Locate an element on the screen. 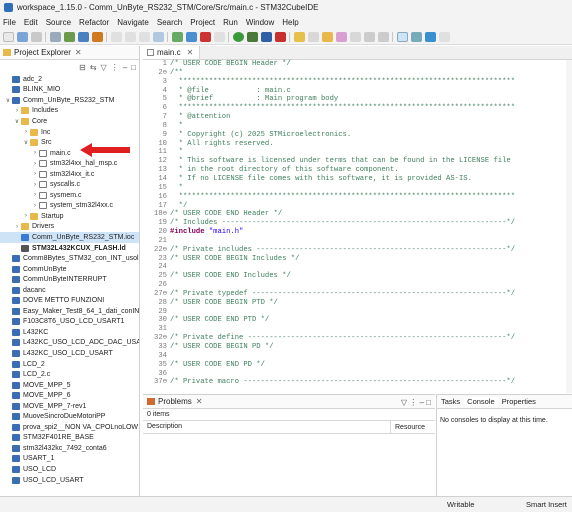  tree-item: Easy_Maker_Test8_64_1_dati_conIN1 is located at coordinates (69, 311).